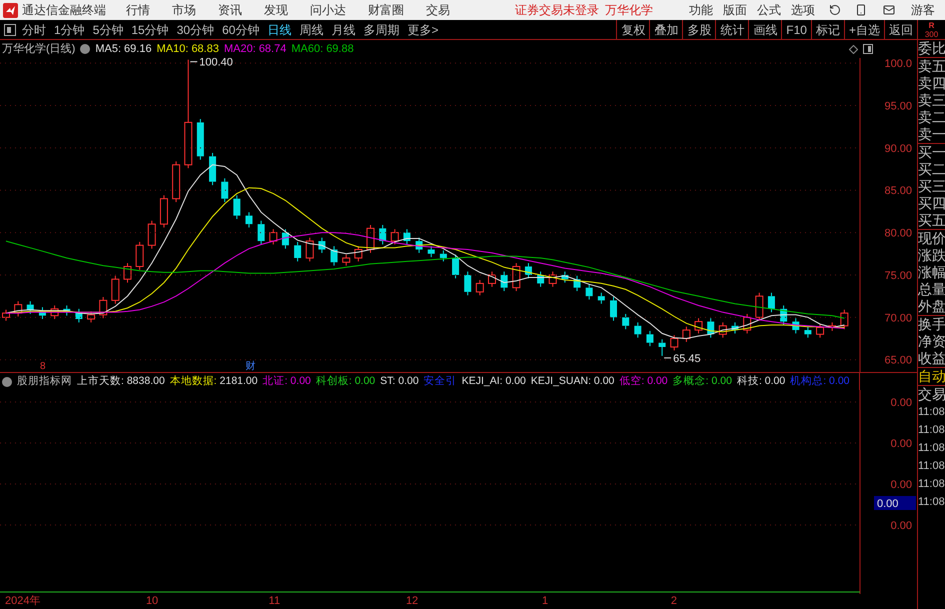  Describe the element at coordinates (796, 29) in the screenshot. I see `toolbar-button: F10` at that location.